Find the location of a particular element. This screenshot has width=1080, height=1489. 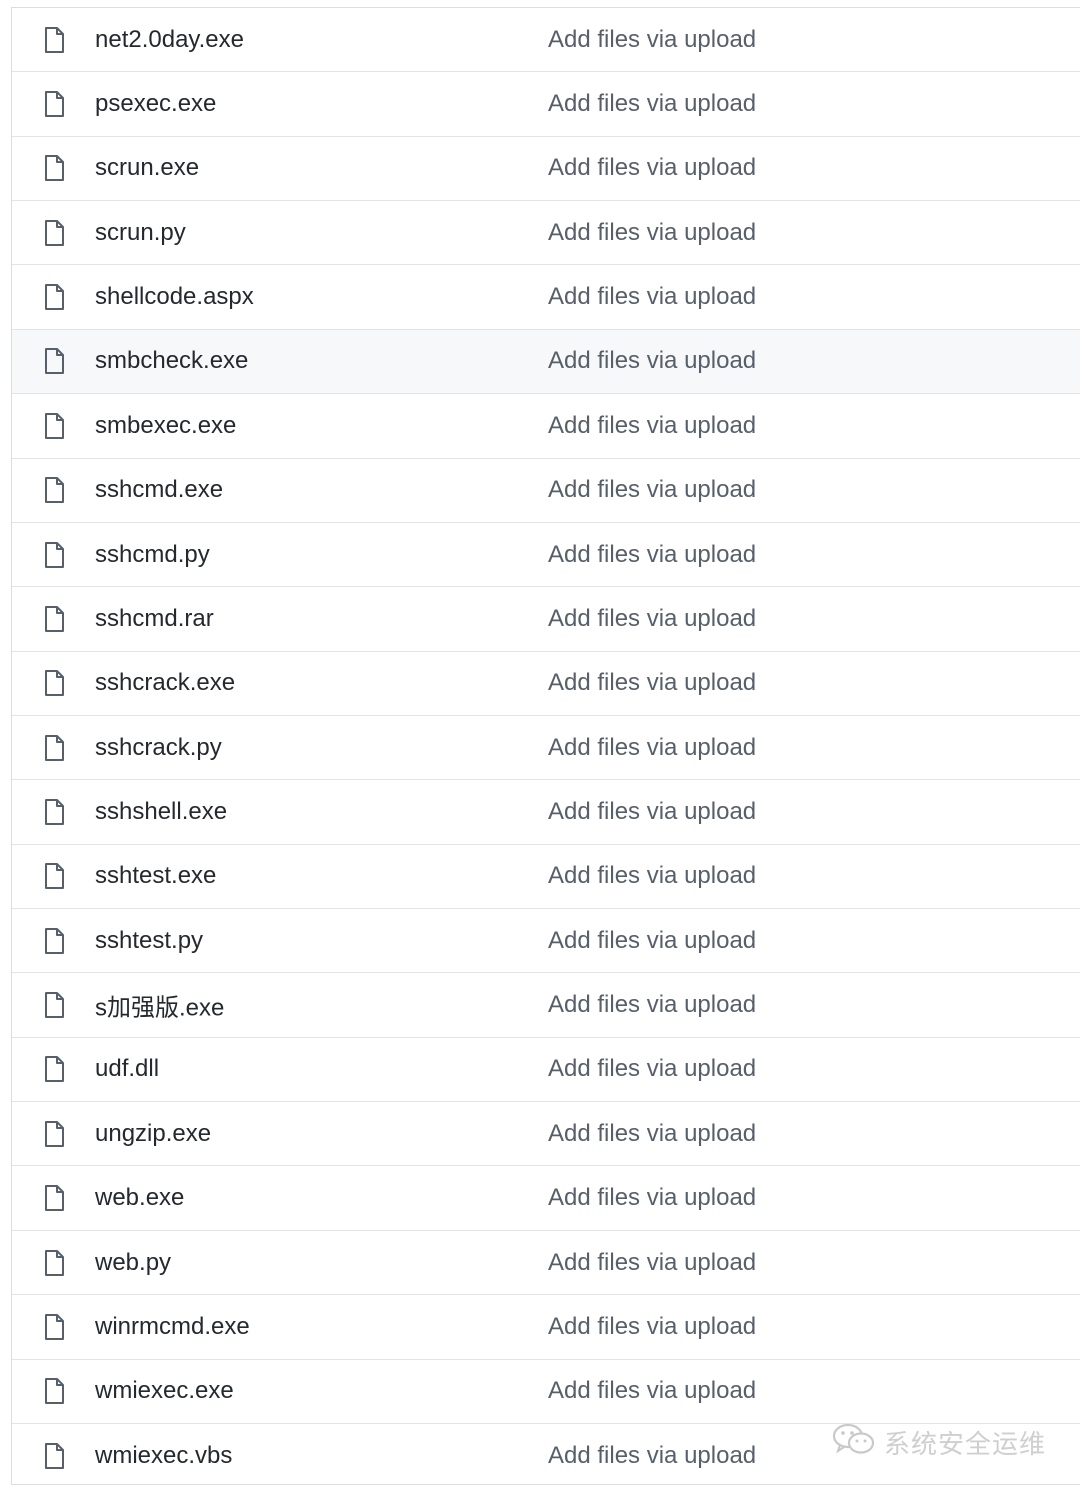

file-name-link: ungzip.exe is located at coordinates (153, 1134).